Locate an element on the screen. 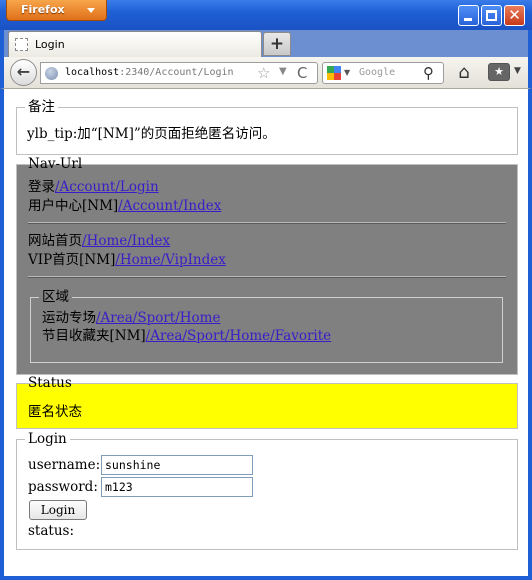 The height and width of the screenshot is (580, 532). nav-url-legend: Nav-Url is located at coordinates (55, 164).